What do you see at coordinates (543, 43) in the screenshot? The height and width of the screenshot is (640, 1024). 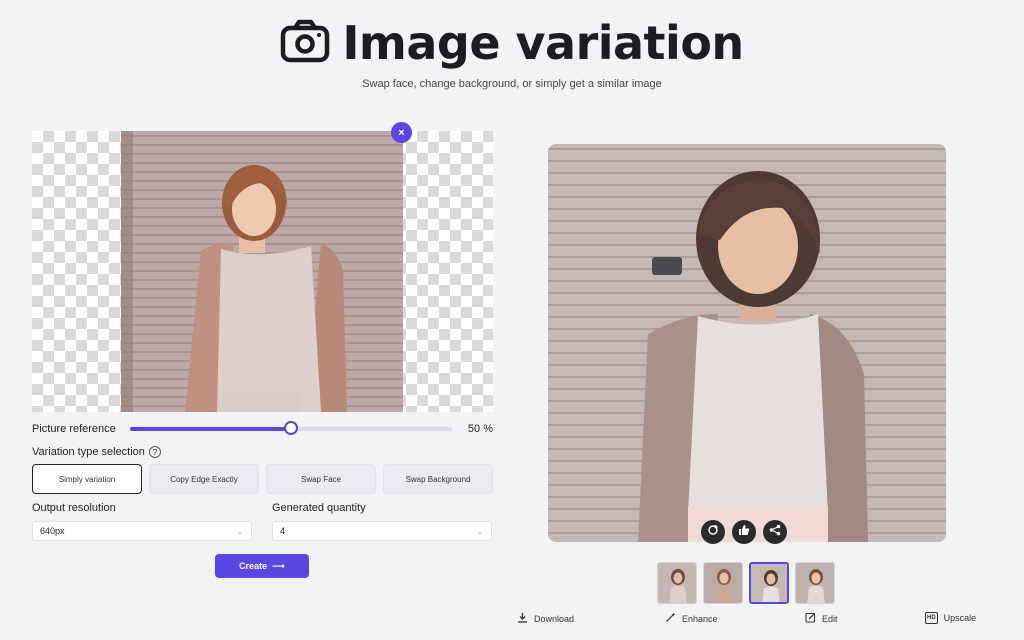 I see `page-title: Image variation` at bounding box center [543, 43].